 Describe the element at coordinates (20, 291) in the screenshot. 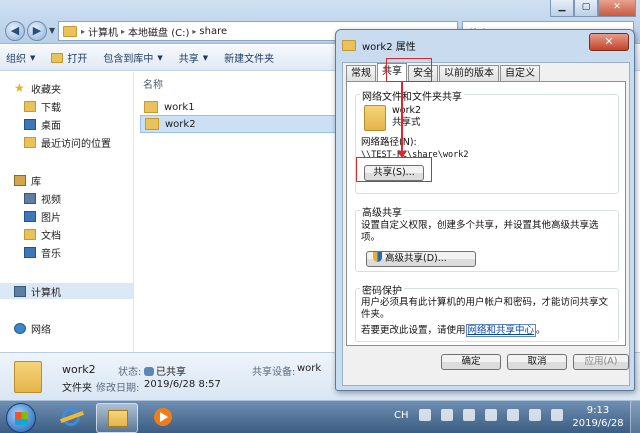

I see `computer-icon` at that location.